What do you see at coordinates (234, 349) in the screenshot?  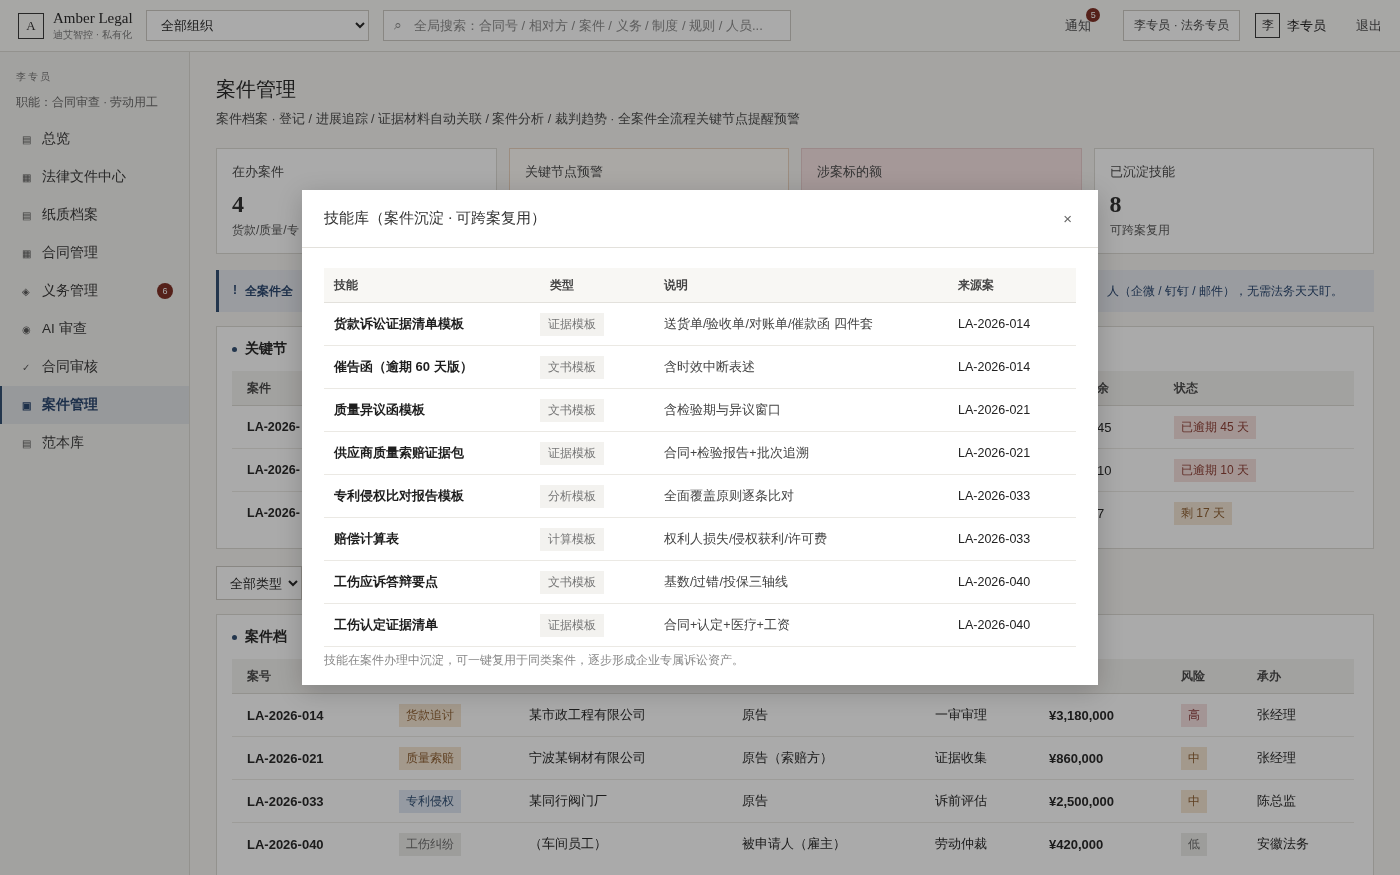 I see `bullet-icon` at bounding box center [234, 349].